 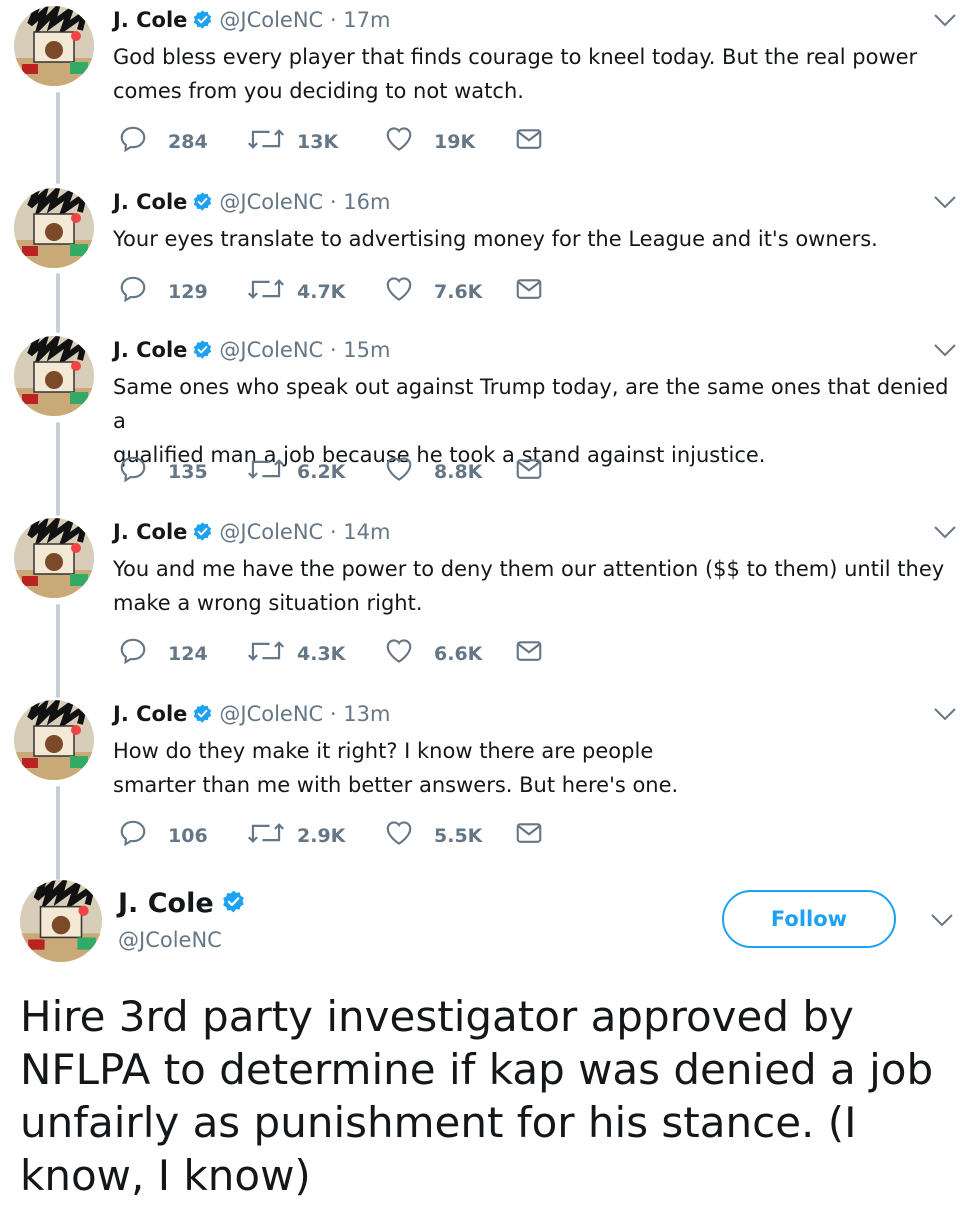 I want to click on main-user-name-row: J. Cole, so click(x=185, y=904).